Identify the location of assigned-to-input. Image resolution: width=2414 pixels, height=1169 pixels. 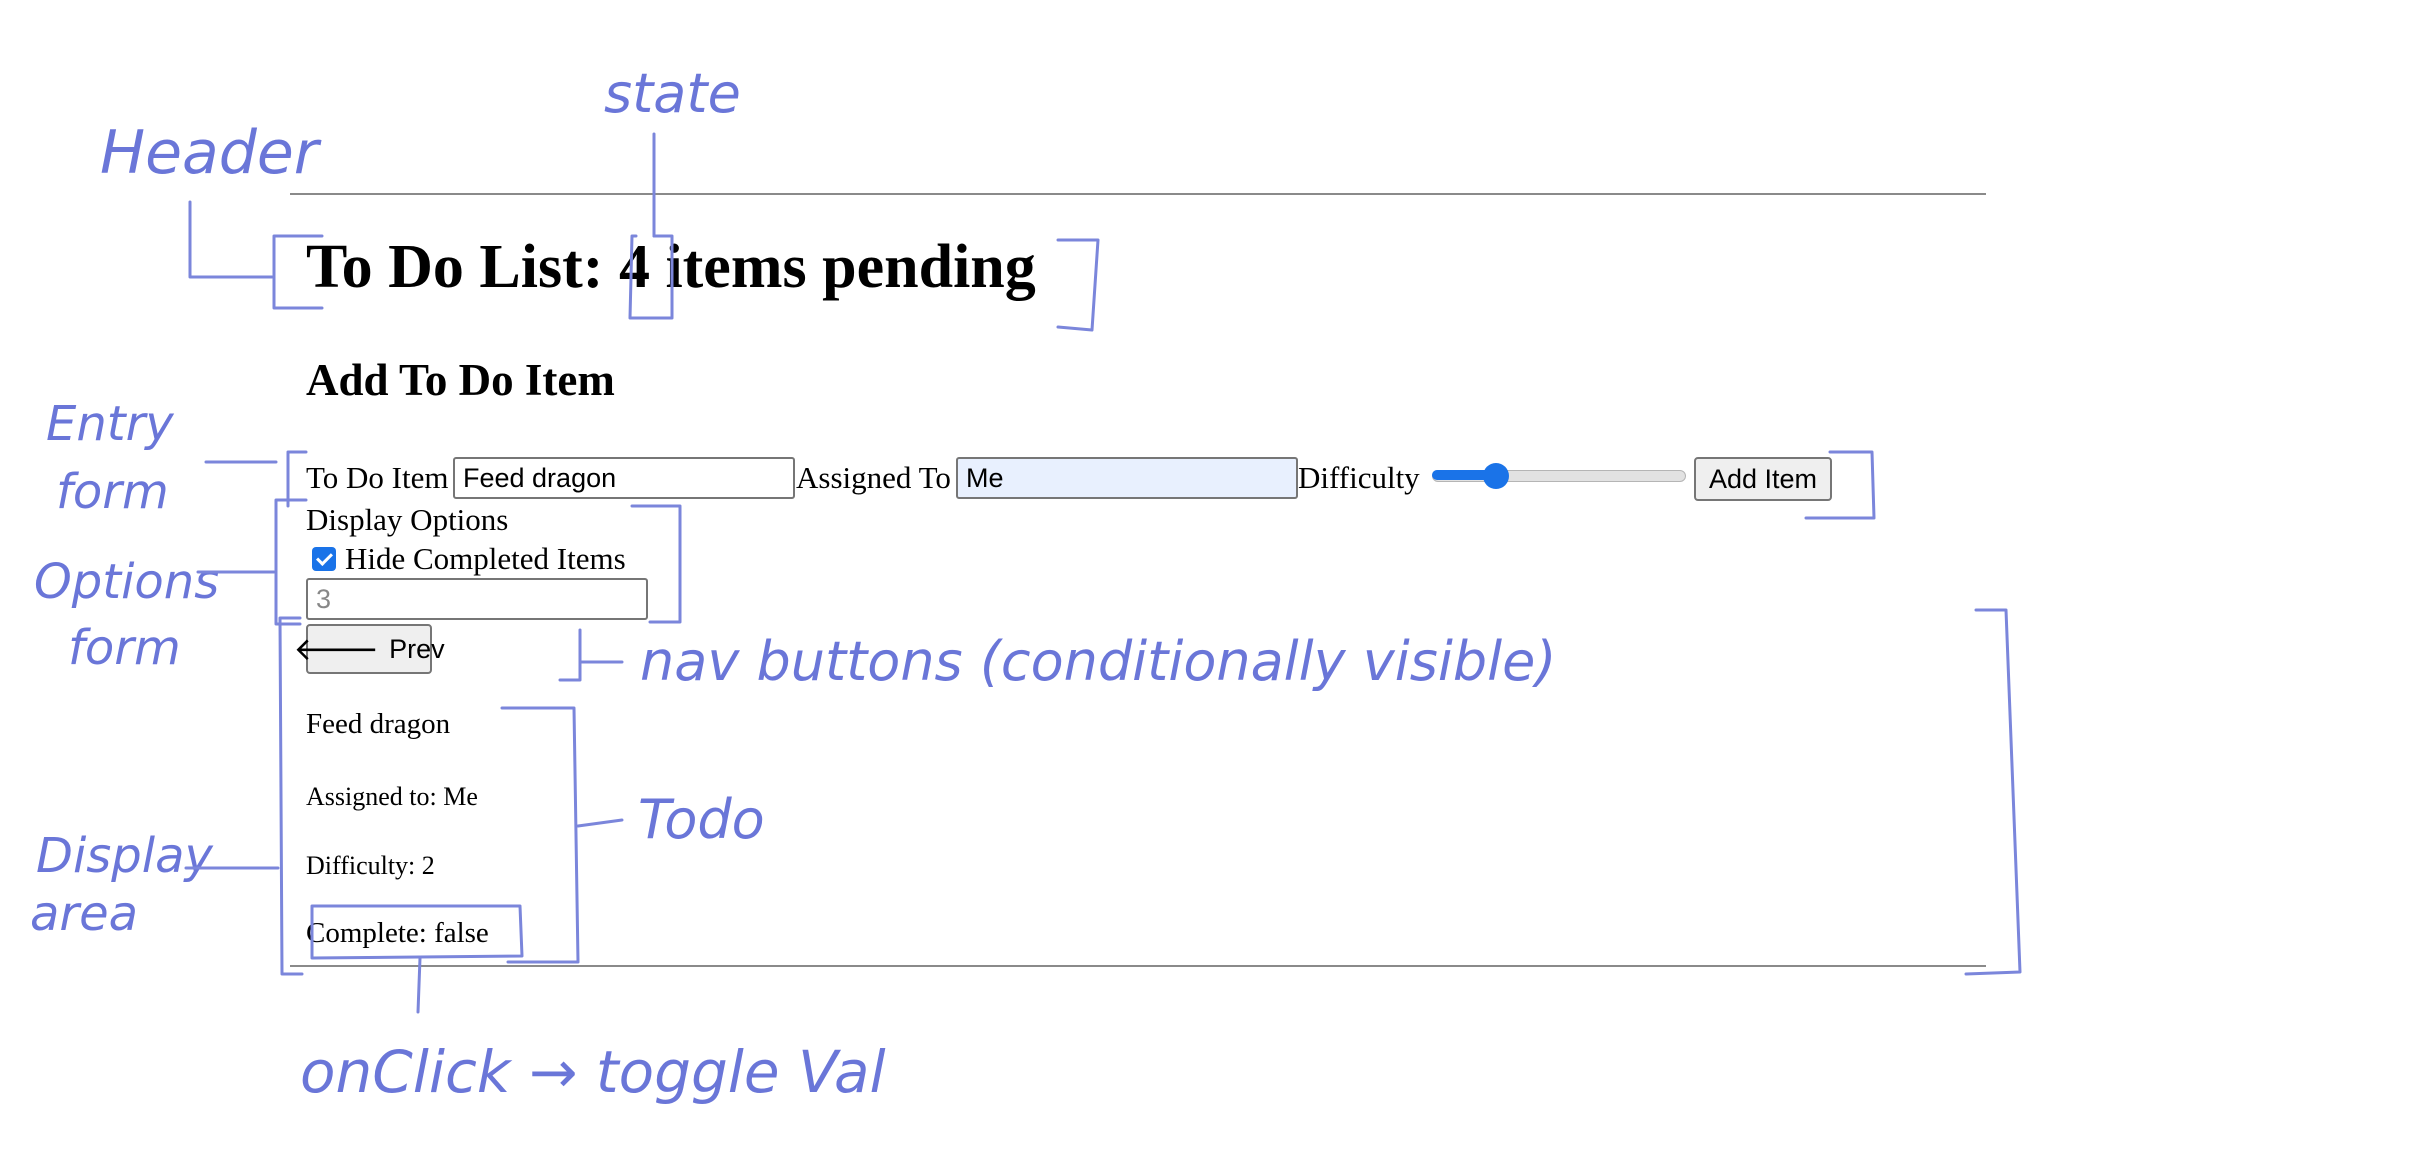
(1127, 478).